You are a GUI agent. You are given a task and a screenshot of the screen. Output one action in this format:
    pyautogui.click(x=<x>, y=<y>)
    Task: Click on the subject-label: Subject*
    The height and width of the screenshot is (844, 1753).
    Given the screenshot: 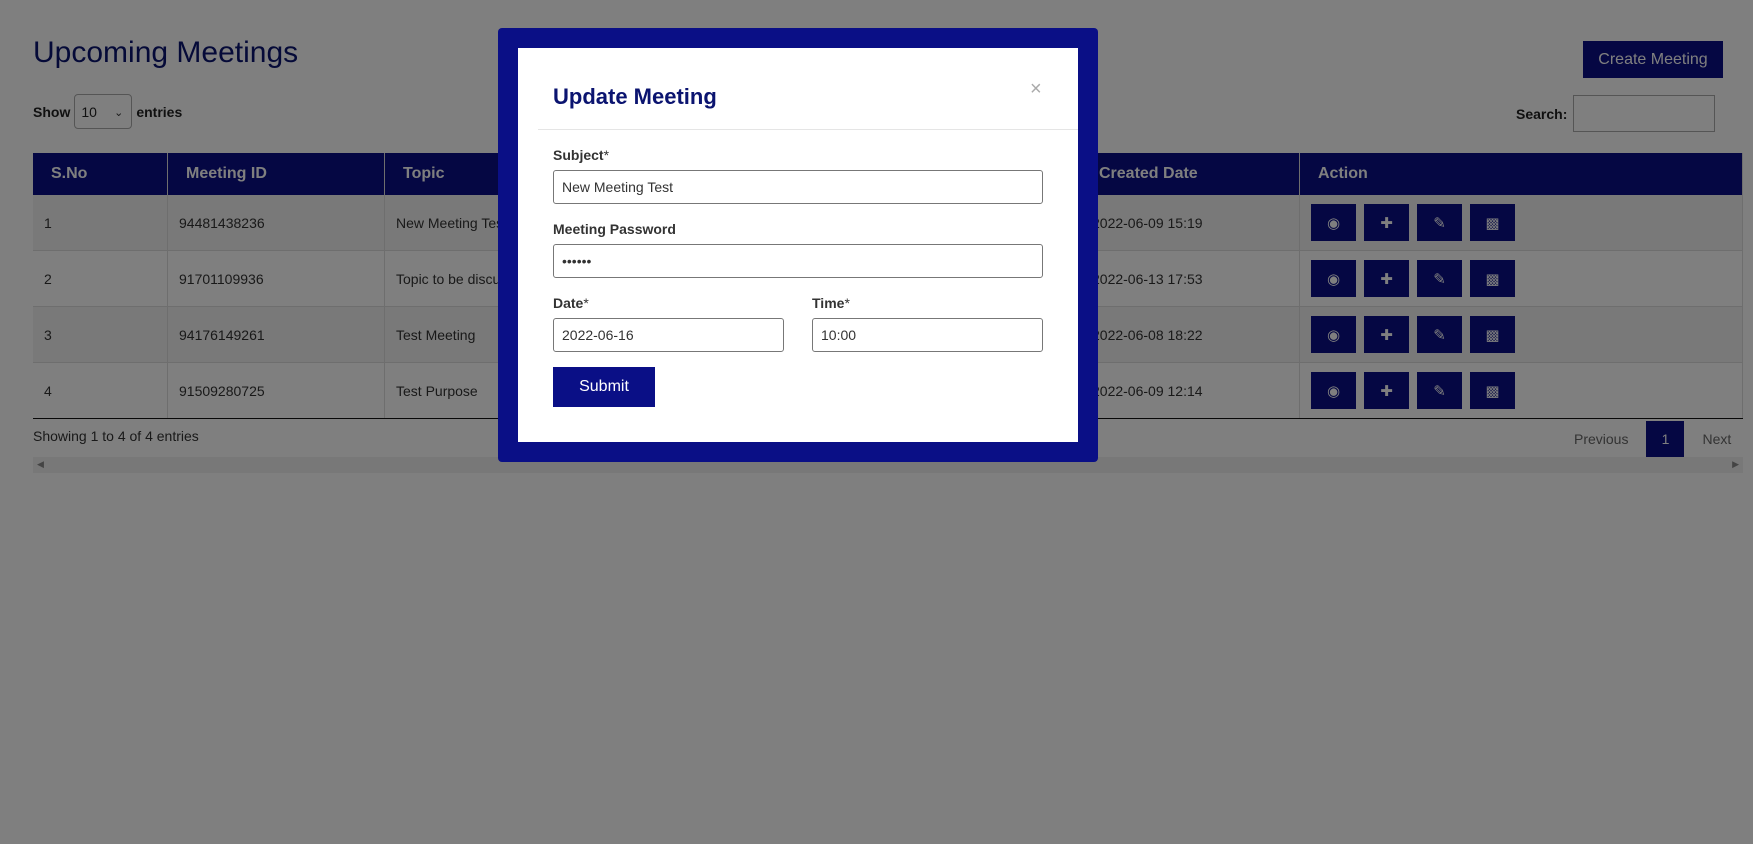 What is the action you would take?
    pyautogui.click(x=581, y=155)
    